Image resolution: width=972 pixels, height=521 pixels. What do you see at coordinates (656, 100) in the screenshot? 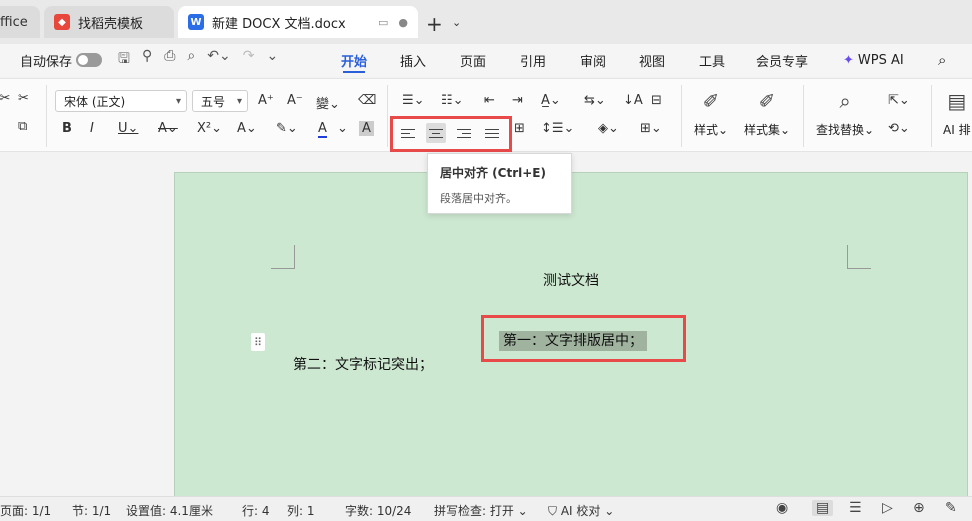
I see `show-marks-icon: ⊟` at bounding box center [656, 100].